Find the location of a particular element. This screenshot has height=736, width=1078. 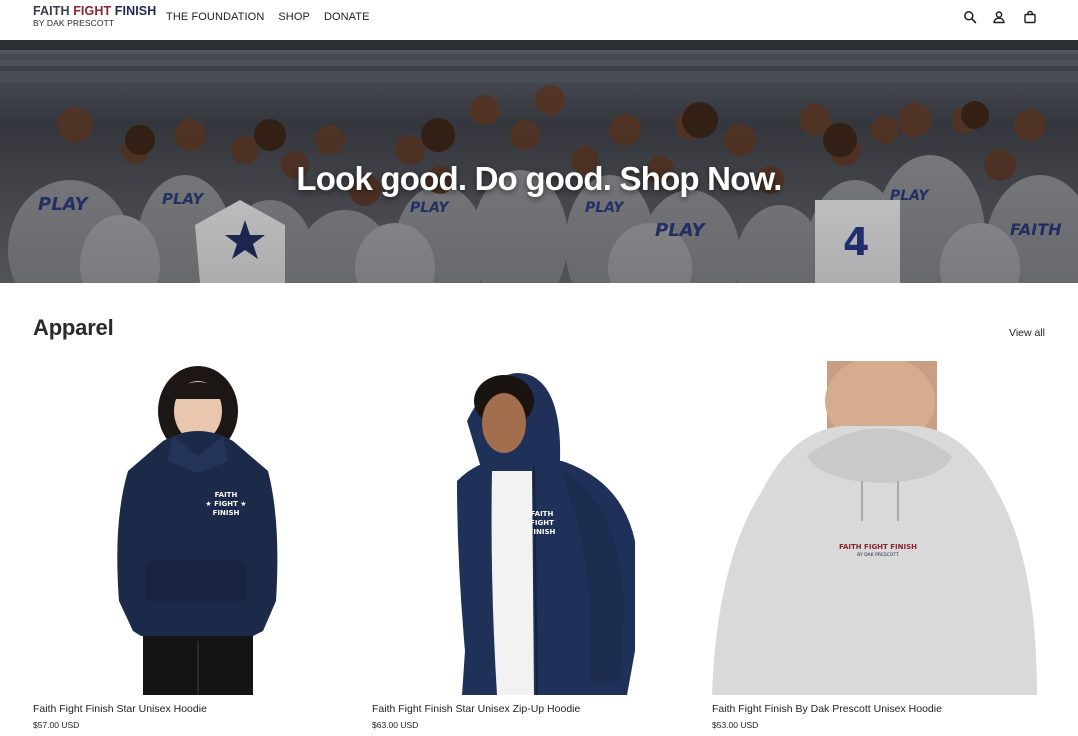

logo-word-fight: FIGHT is located at coordinates (92, 11).